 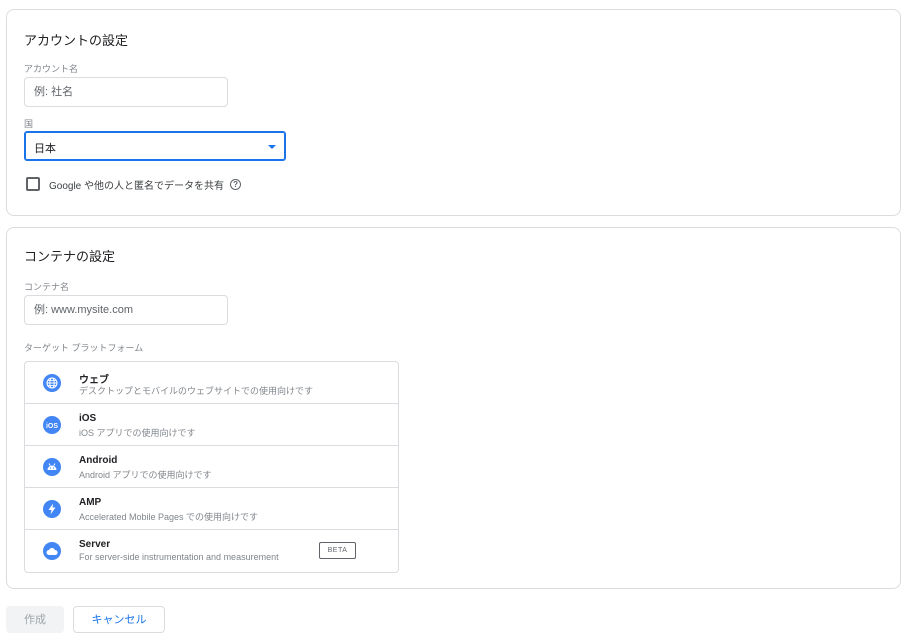 I want to click on account-name-input, so click(x=126, y=92).